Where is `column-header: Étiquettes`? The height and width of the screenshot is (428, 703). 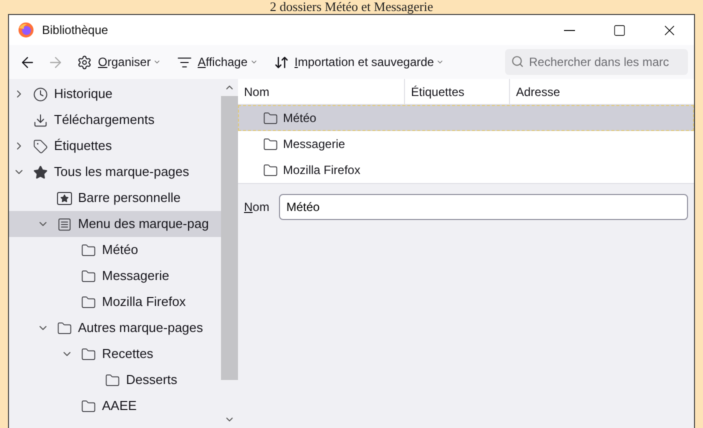
column-header: Étiquettes is located at coordinates (457, 91).